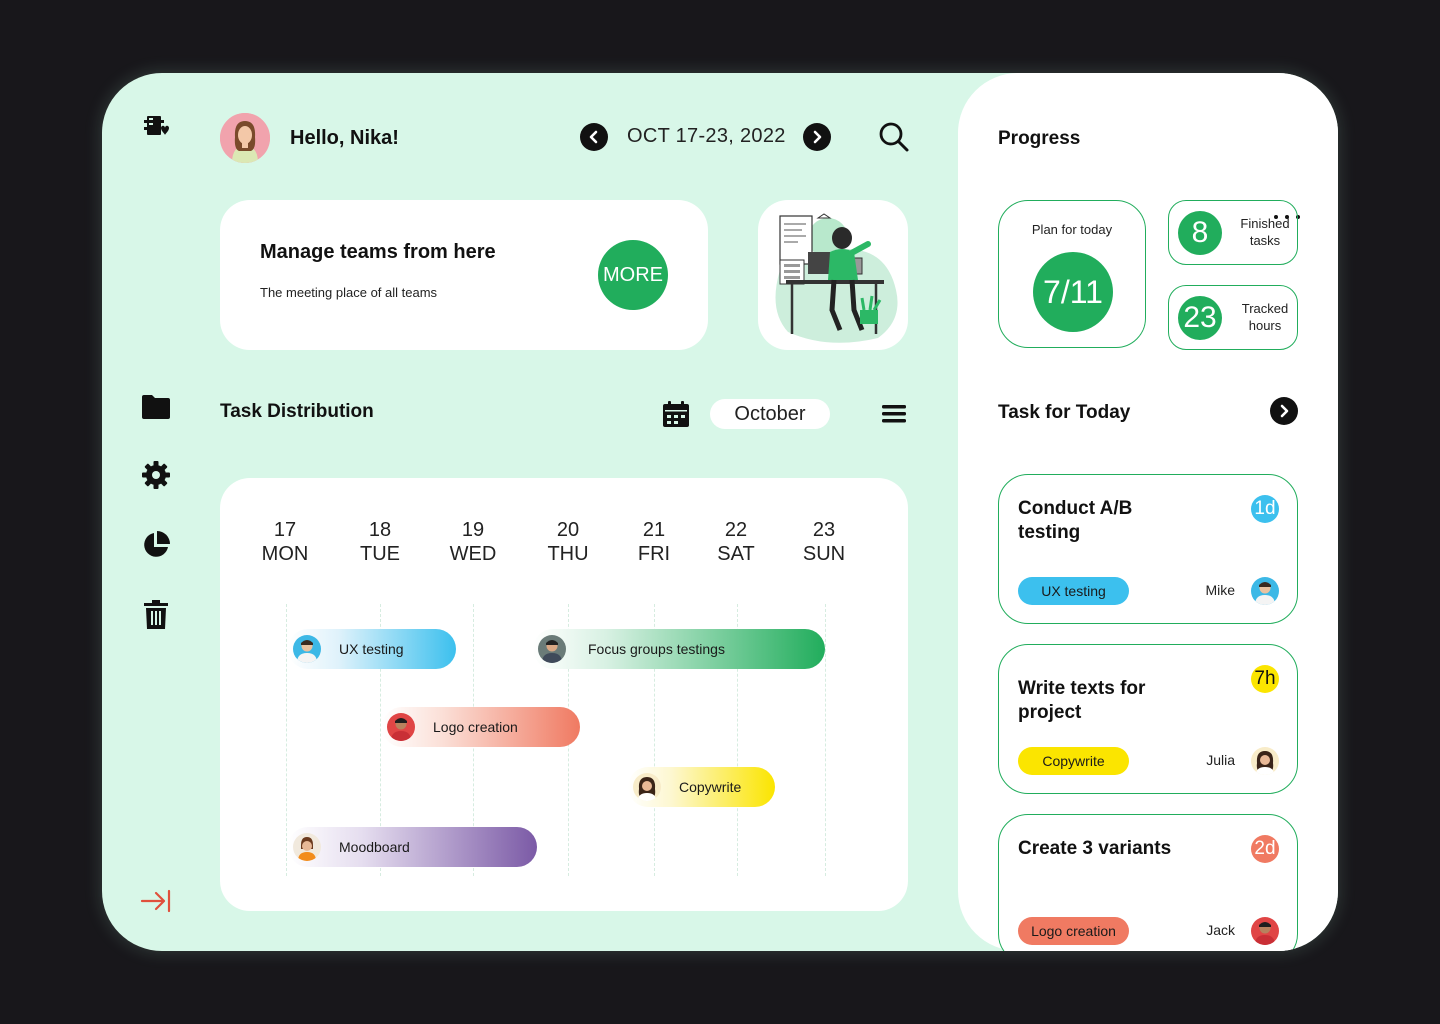 The image size is (1440, 1024). What do you see at coordinates (412, 847) in the screenshot?
I see `gantt-bar-moodboard: Moodboard` at bounding box center [412, 847].